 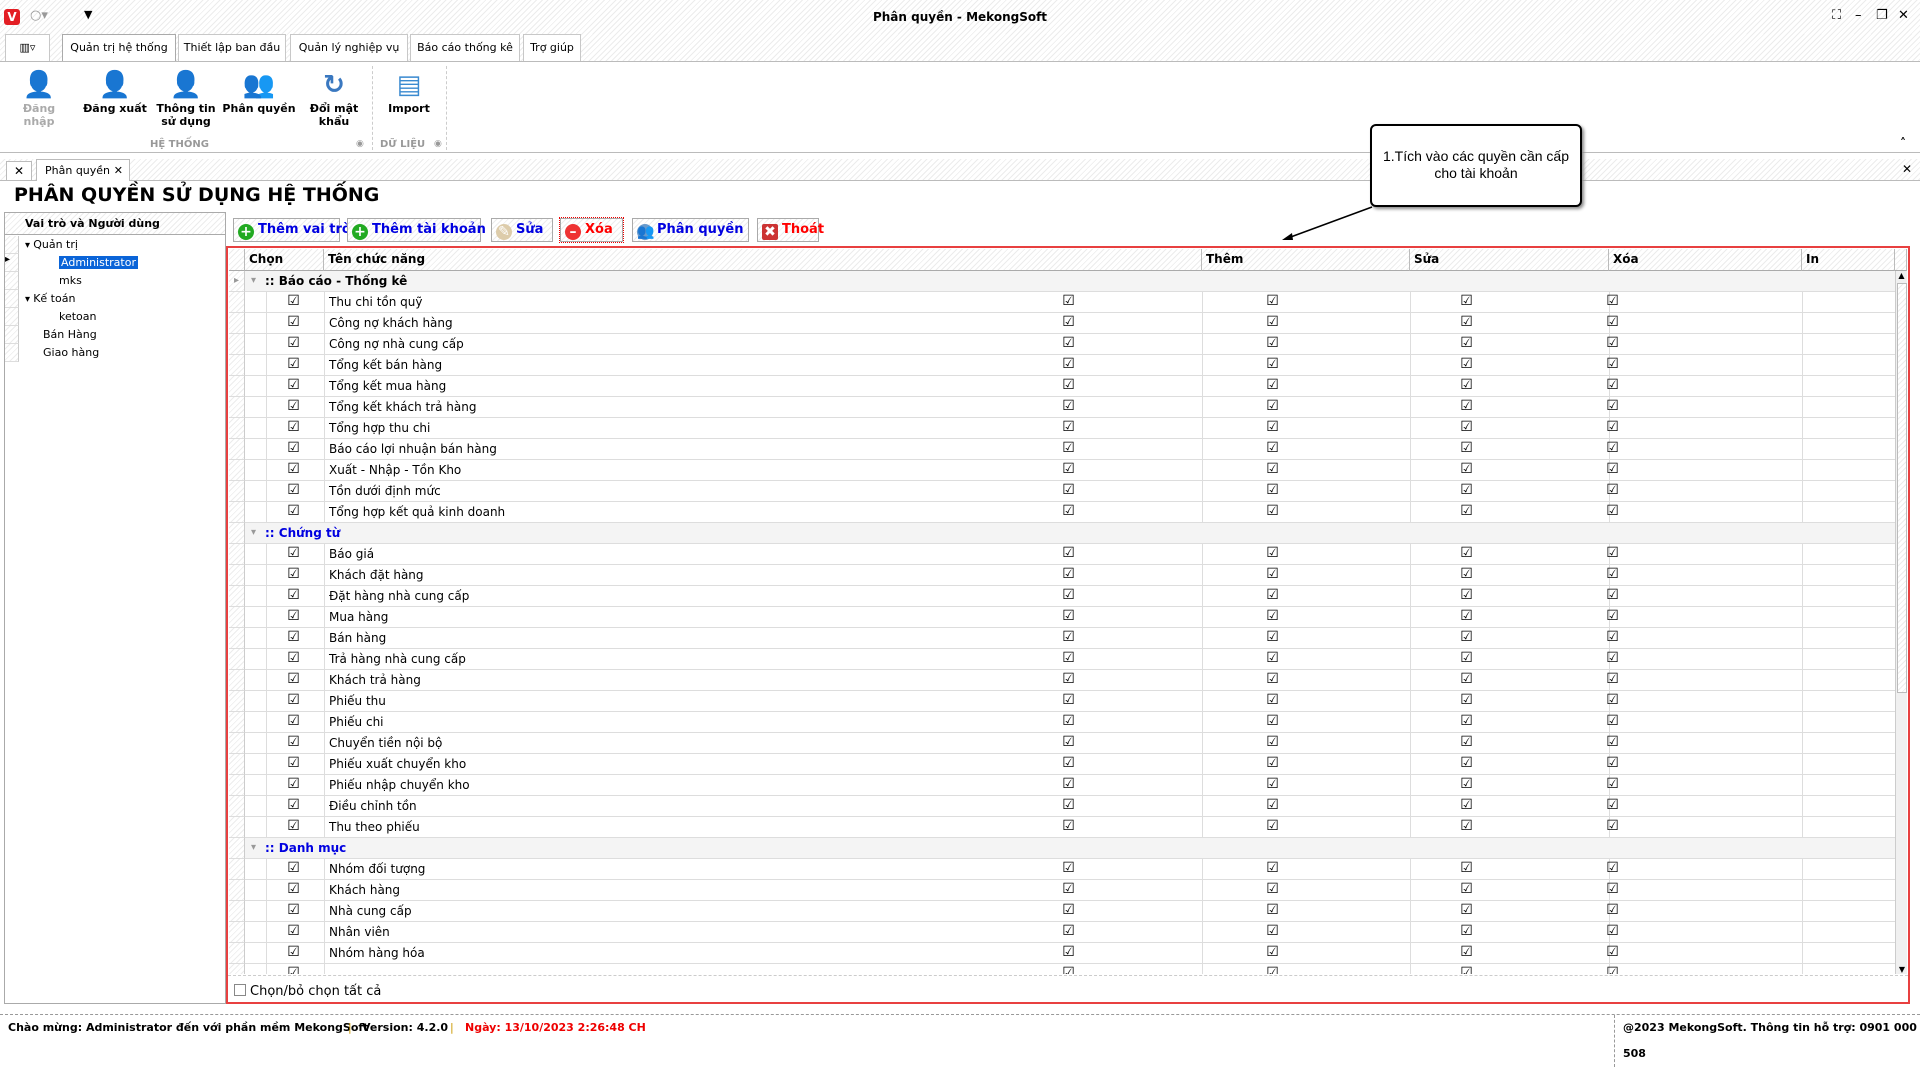 What do you see at coordinates (78, 317) in the screenshot?
I see `tree-node: ketoan` at bounding box center [78, 317].